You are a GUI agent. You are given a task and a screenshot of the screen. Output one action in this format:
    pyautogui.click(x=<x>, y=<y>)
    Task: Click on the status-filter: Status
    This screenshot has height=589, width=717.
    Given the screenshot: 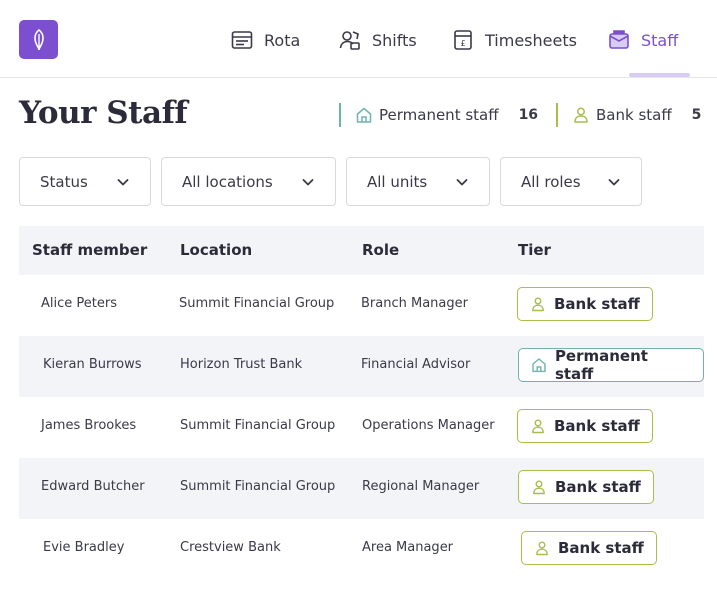 What is the action you would take?
    pyautogui.click(x=85, y=181)
    